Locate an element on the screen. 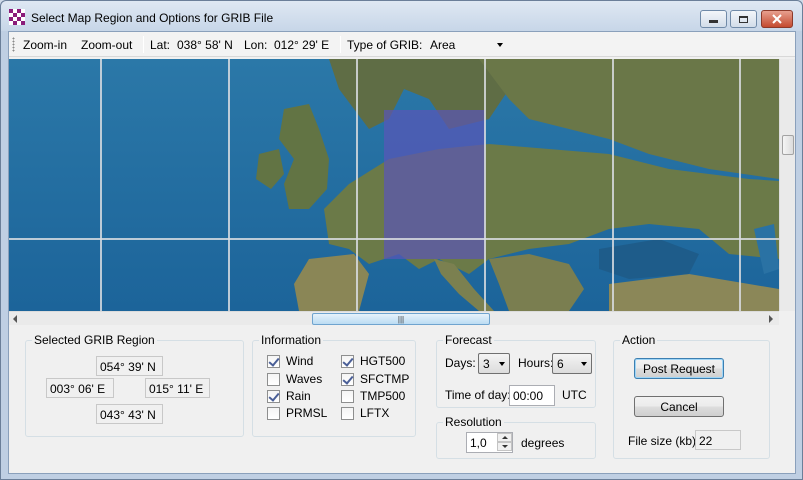 Image resolution: width=803 pixels, height=480 pixels. sfctmp-label: SFCTMP is located at coordinates (385, 379).